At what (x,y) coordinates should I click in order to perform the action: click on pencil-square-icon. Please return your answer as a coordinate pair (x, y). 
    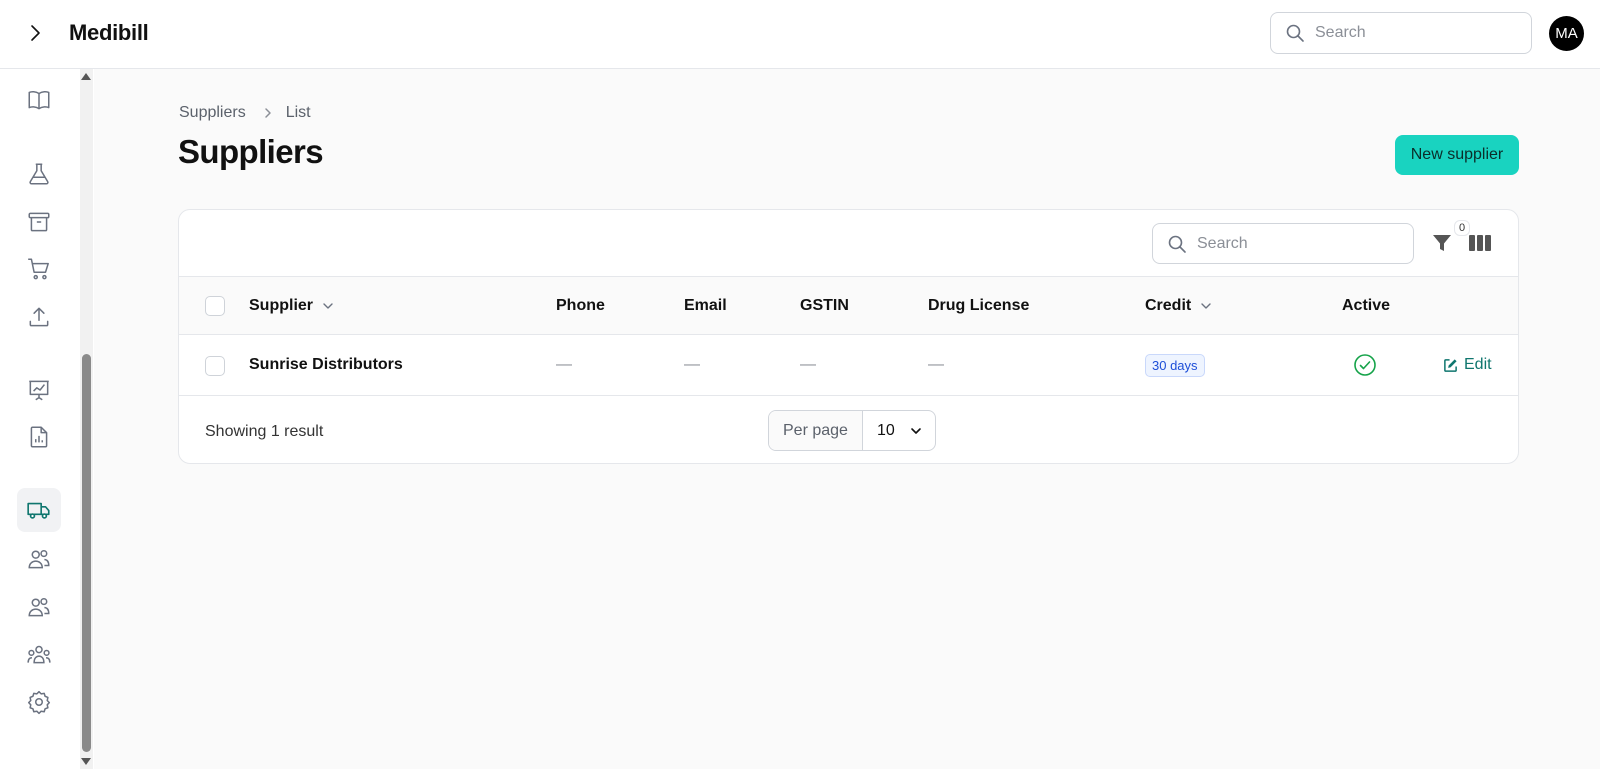
    Looking at the image, I should click on (1450, 365).